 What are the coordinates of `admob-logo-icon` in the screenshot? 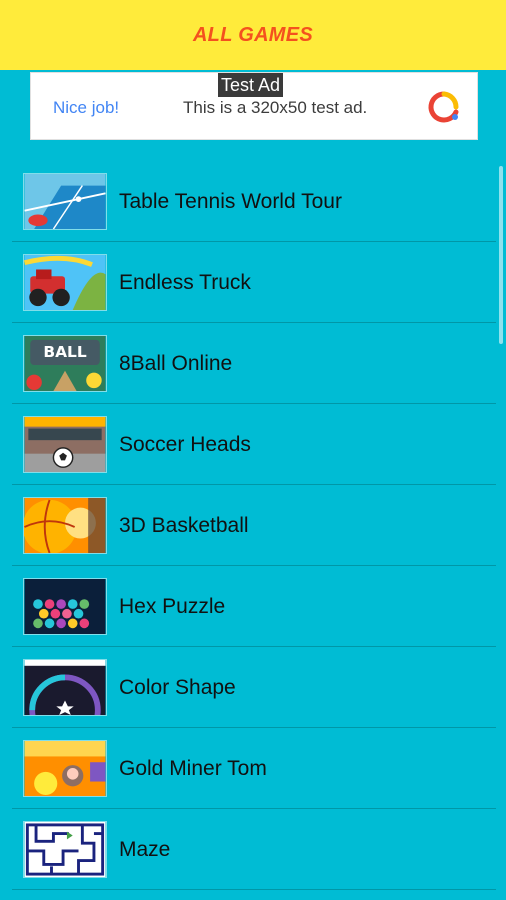 It's located at (443, 107).